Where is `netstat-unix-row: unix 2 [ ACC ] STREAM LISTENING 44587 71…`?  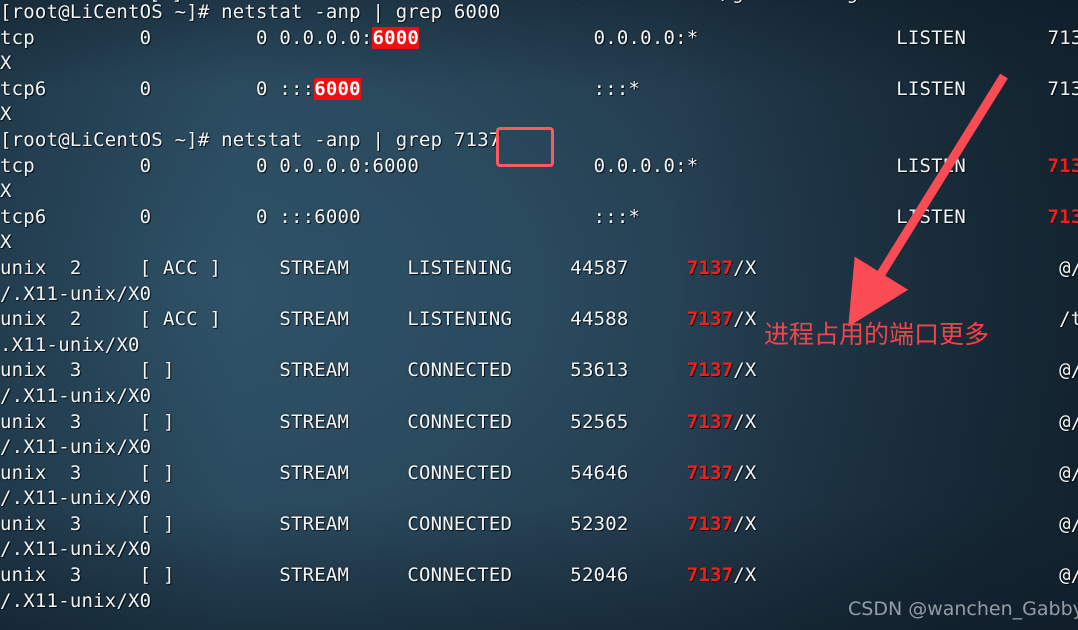 netstat-unix-row: unix 2 [ ACC ] STREAM LISTENING 44587 71… is located at coordinates (539, 267).